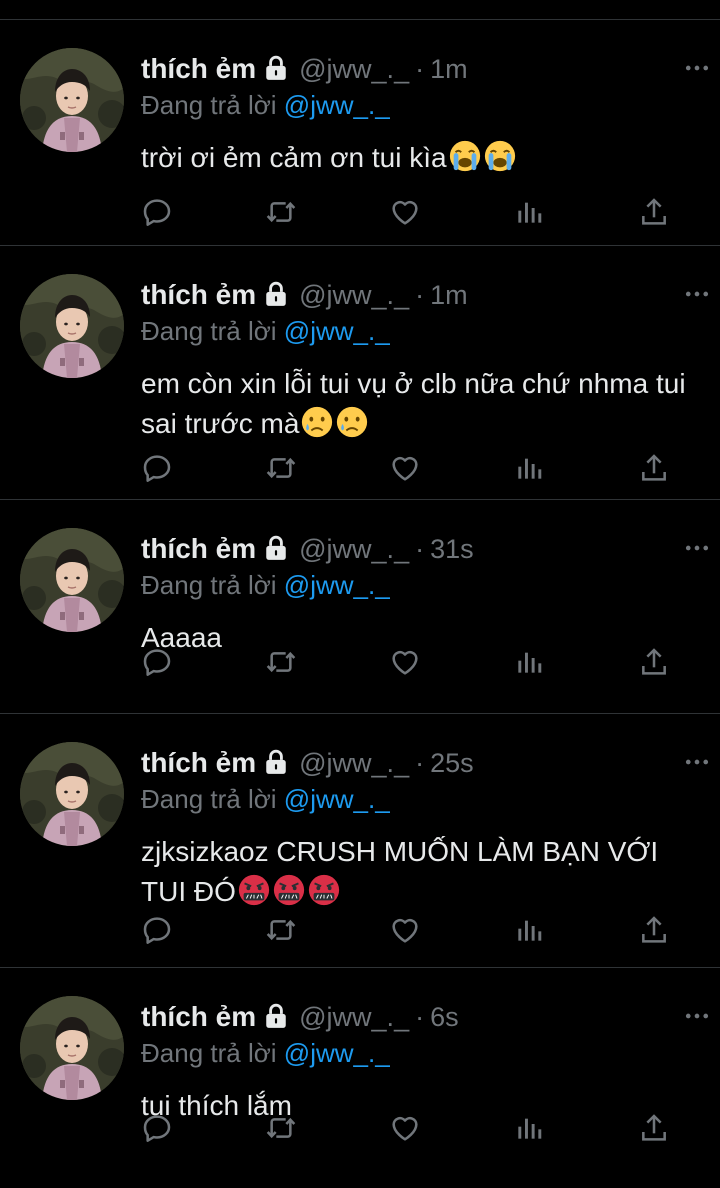 The width and height of the screenshot is (720, 1188). I want to click on timestamp: 31s, so click(452, 549).